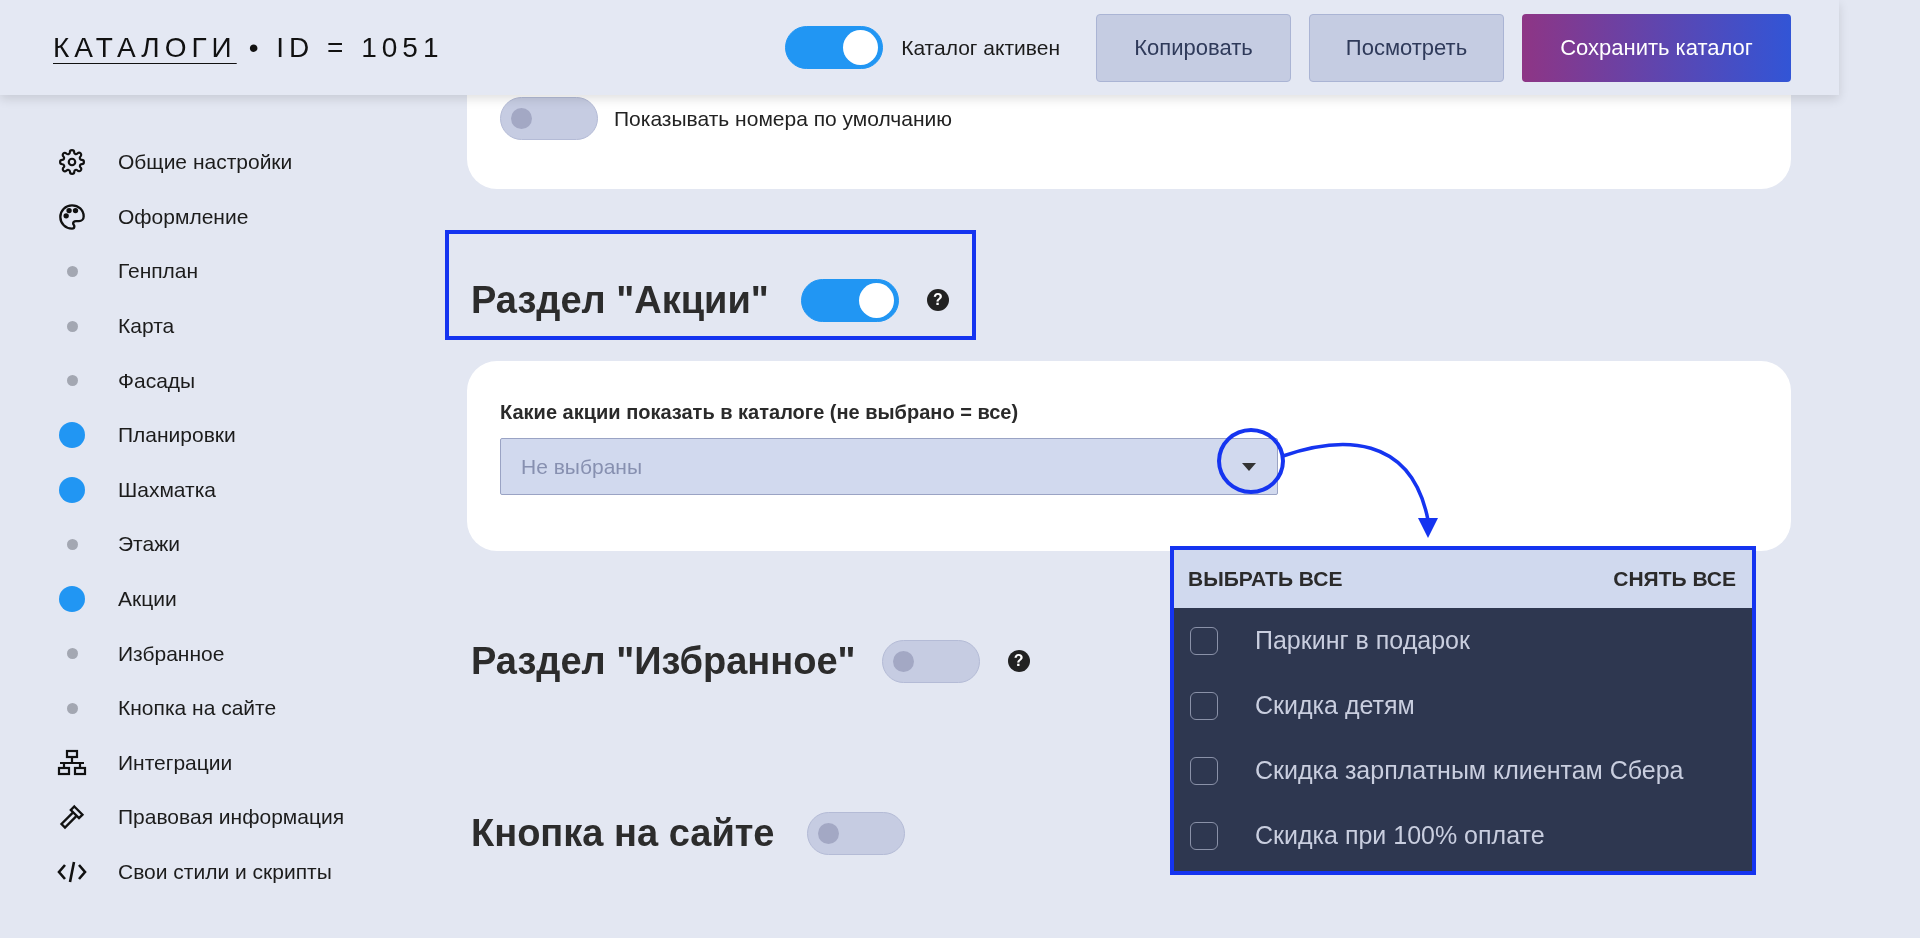  What do you see at coordinates (663, 661) in the screenshot?
I see `section-heading: Раздел "Избранное"` at bounding box center [663, 661].